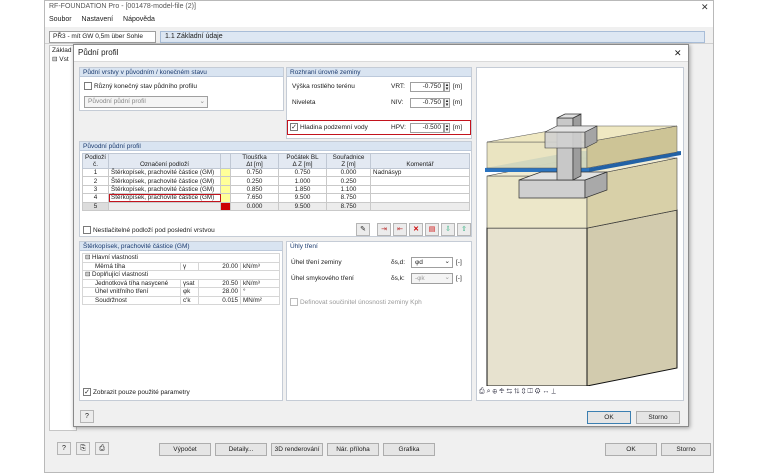  I want to click on delete-all-icon: ▤, so click(432, 229).